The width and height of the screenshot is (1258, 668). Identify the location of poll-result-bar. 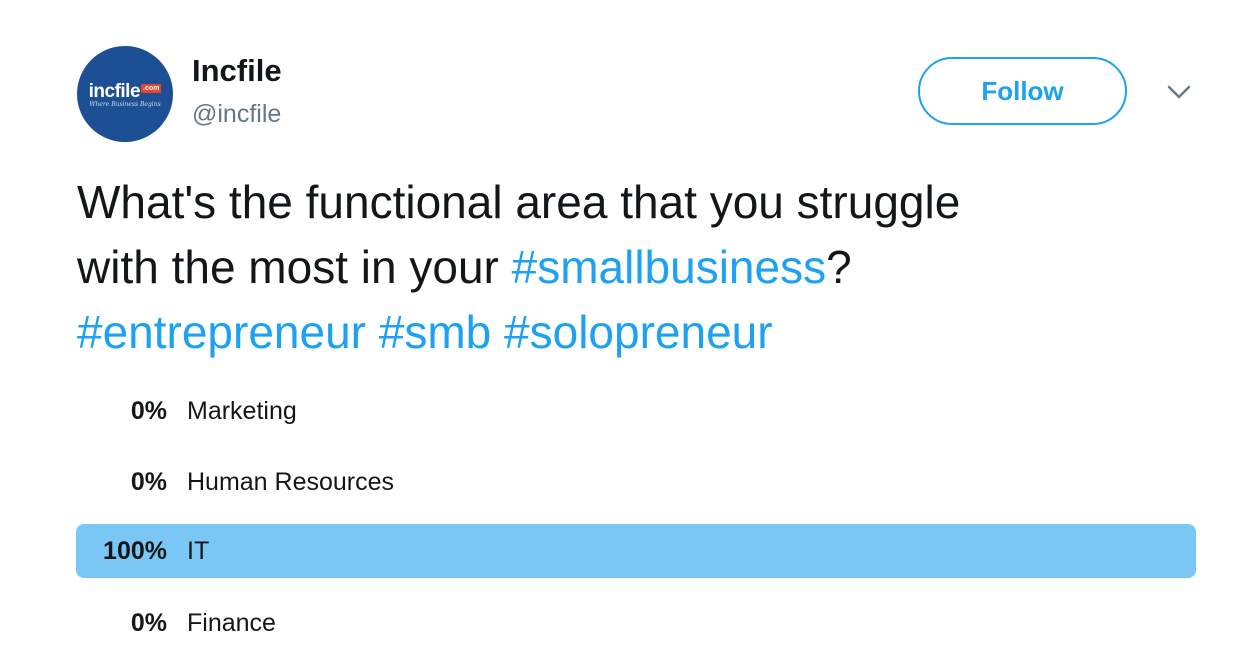
(636, 551).